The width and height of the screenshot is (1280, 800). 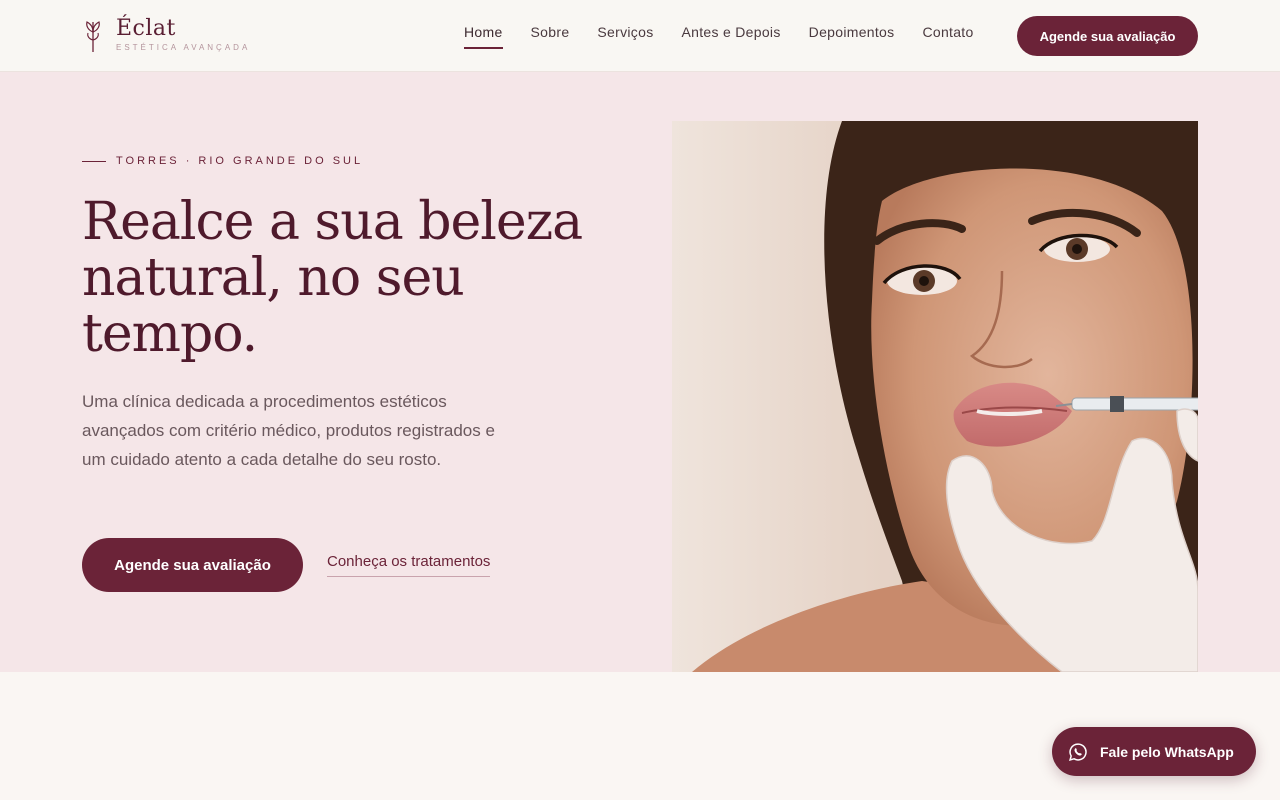 I want to click on nav-item-depoimentos: Depoimentos, so click(x=852, y=36).